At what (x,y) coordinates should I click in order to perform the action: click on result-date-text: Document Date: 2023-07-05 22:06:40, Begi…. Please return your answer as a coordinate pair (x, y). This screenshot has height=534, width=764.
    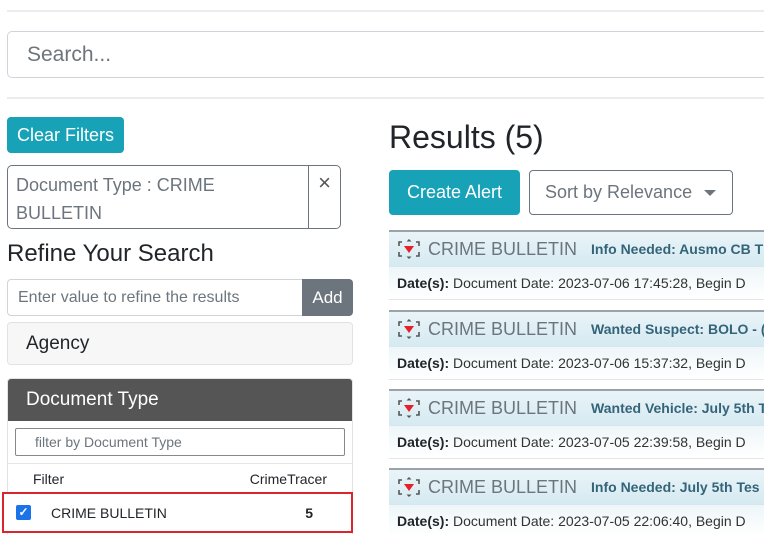
    Looking at the image, I should click on (599, 521).